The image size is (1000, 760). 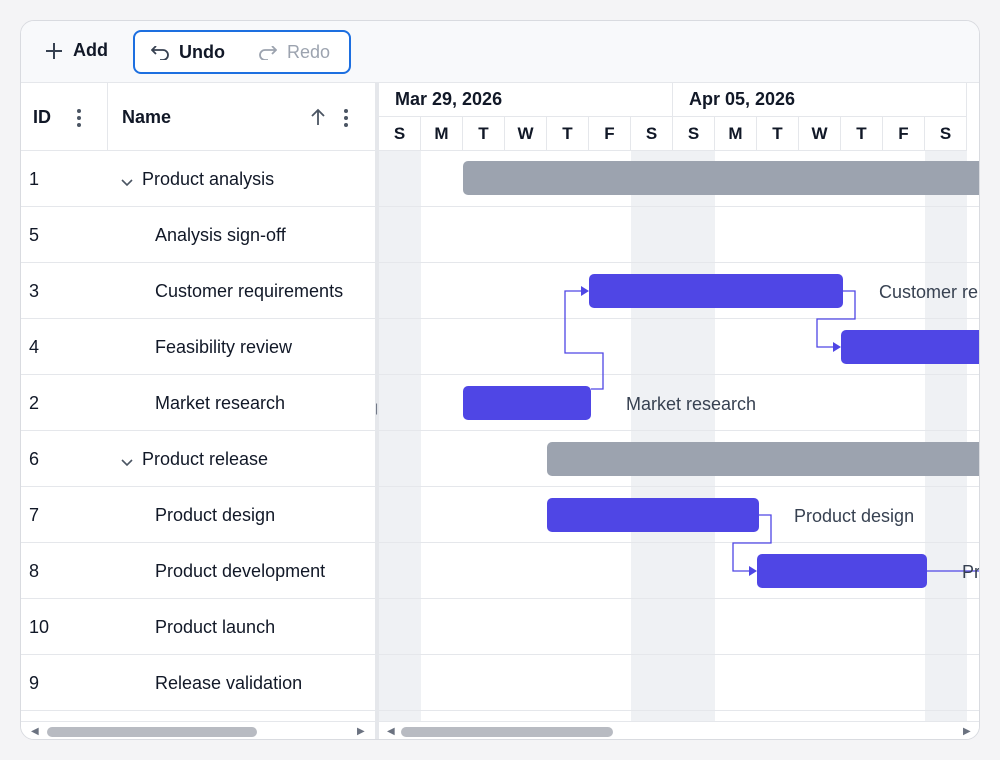 What do you see at coordinates (721, 178) in the screenshot?
I see `summary-bar-product-analysis` at bounding box center [721, 178].